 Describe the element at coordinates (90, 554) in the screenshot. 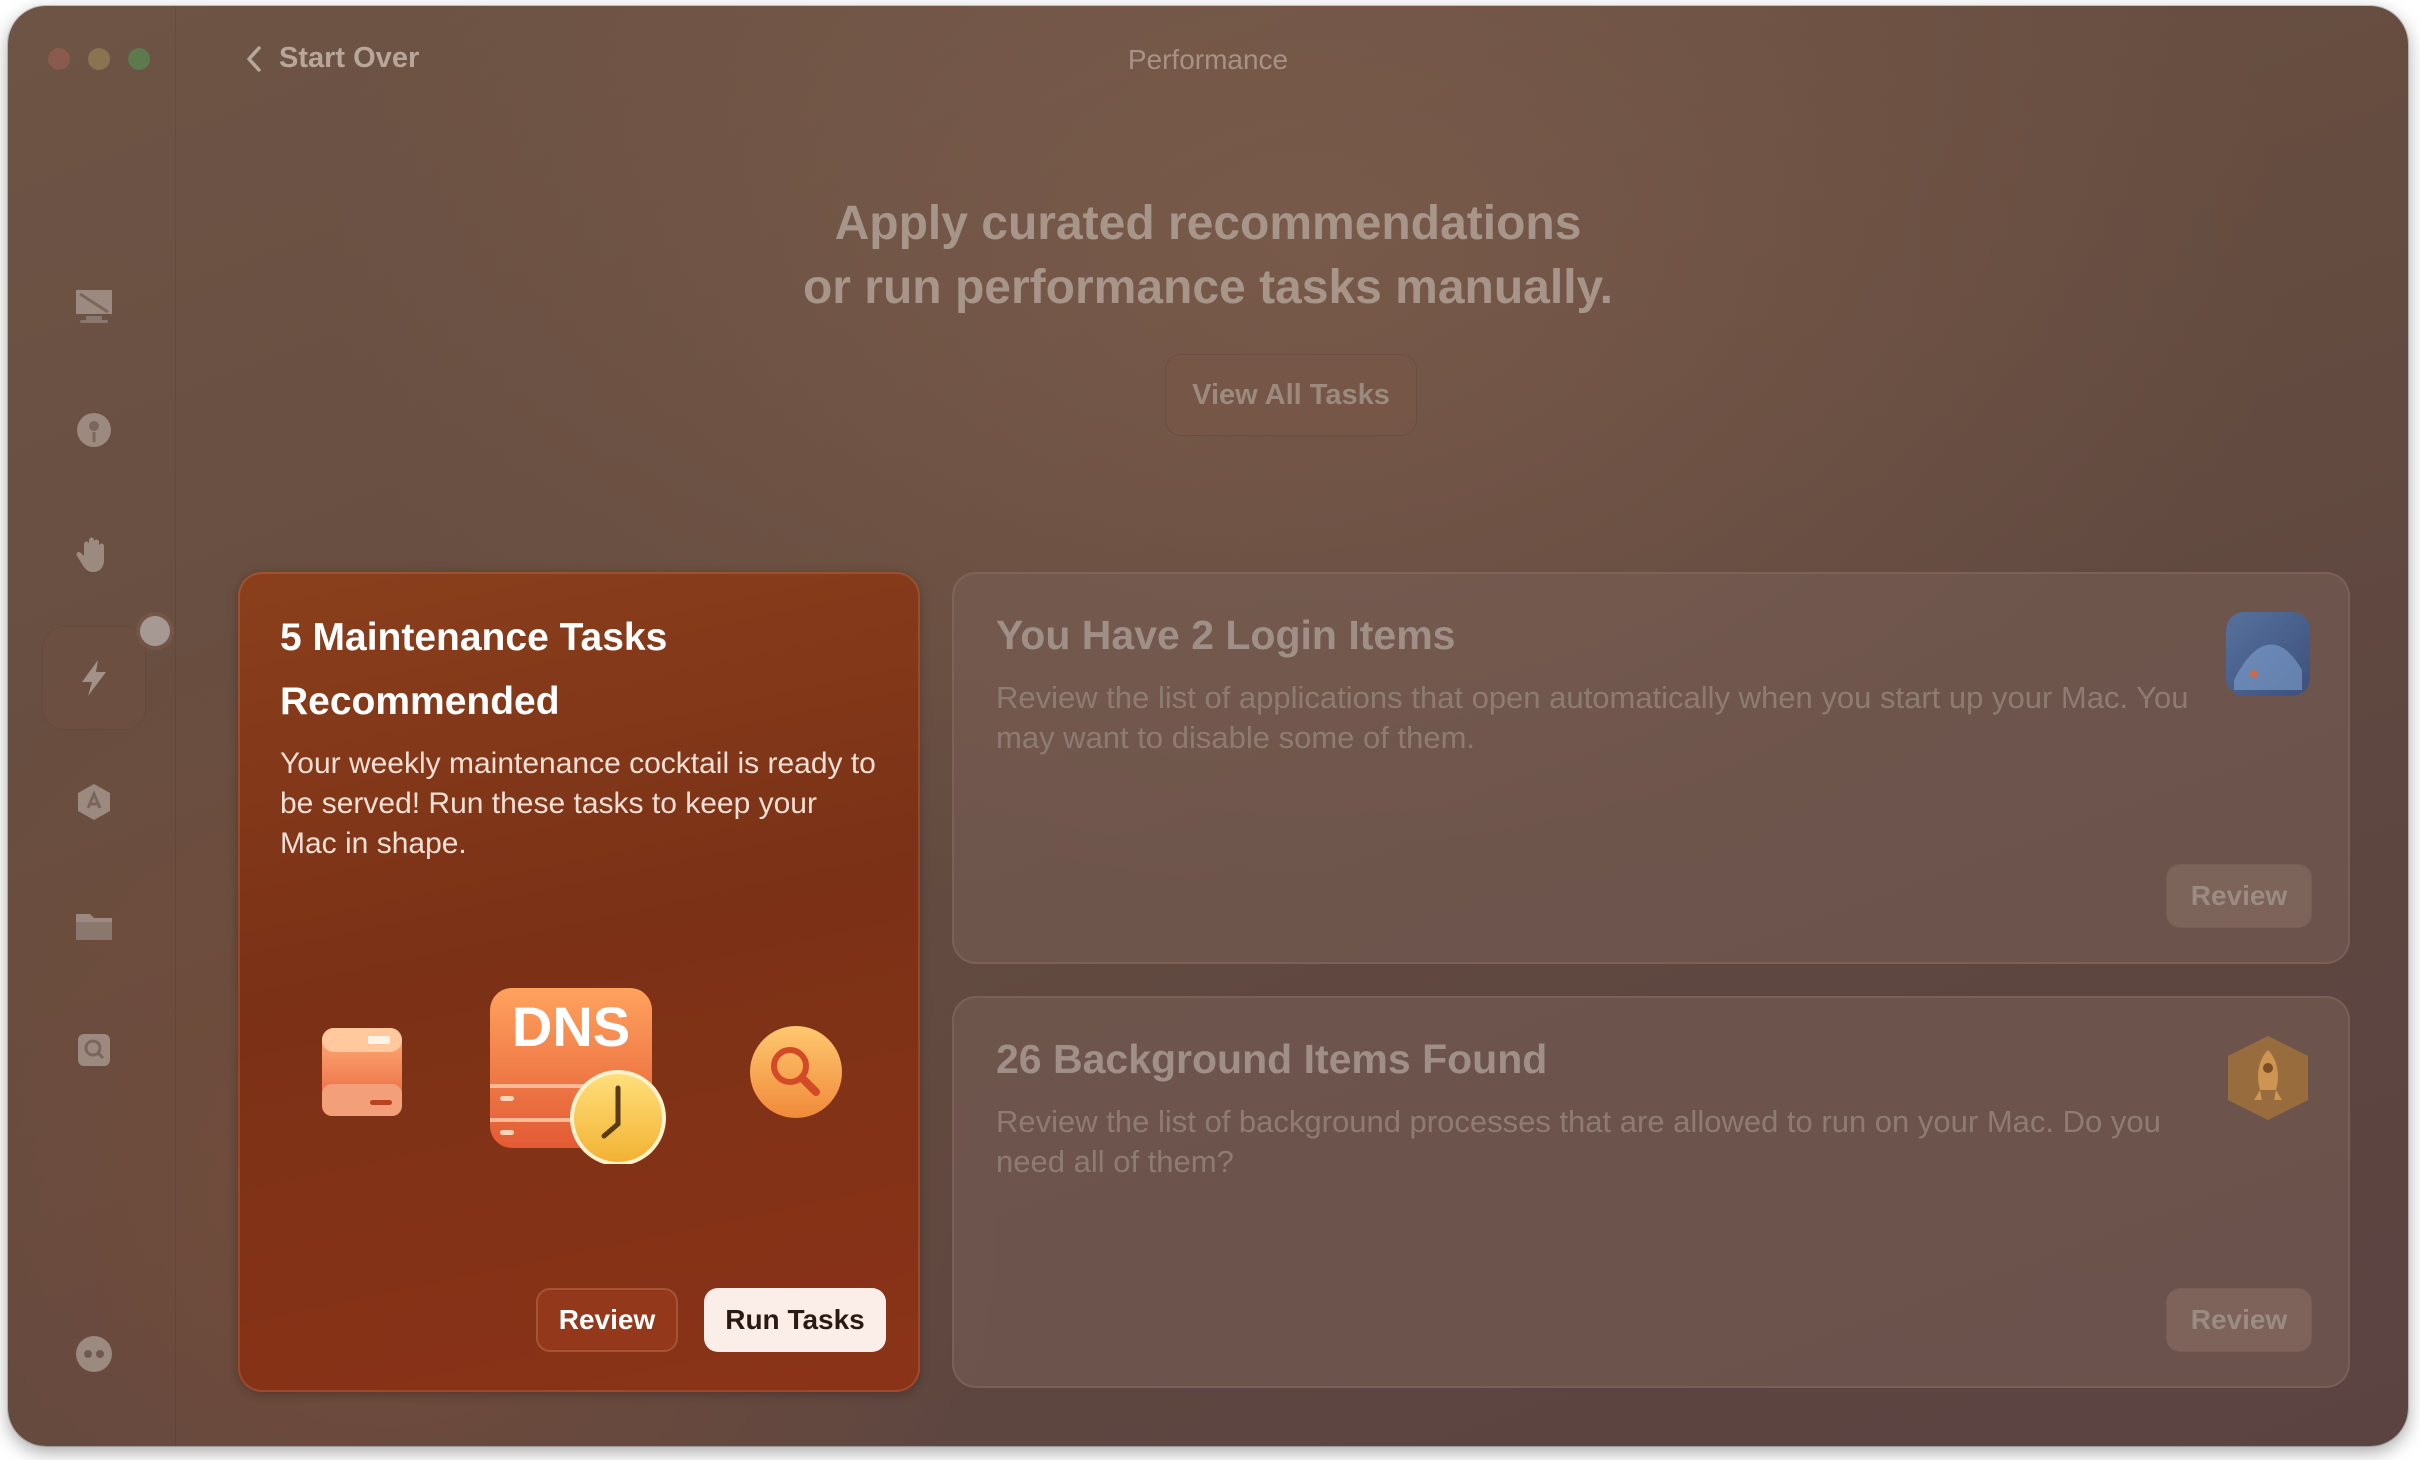

I see `hand-icon` at that location.